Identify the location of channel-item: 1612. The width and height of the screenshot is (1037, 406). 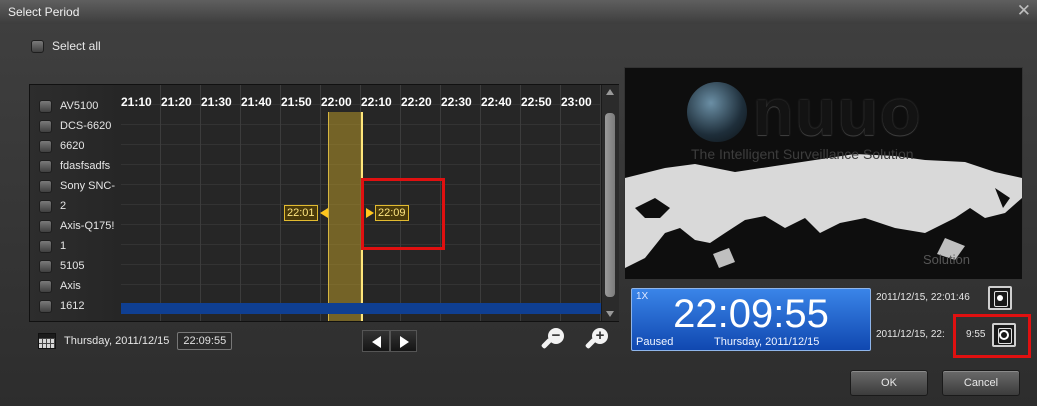
(80, 306).